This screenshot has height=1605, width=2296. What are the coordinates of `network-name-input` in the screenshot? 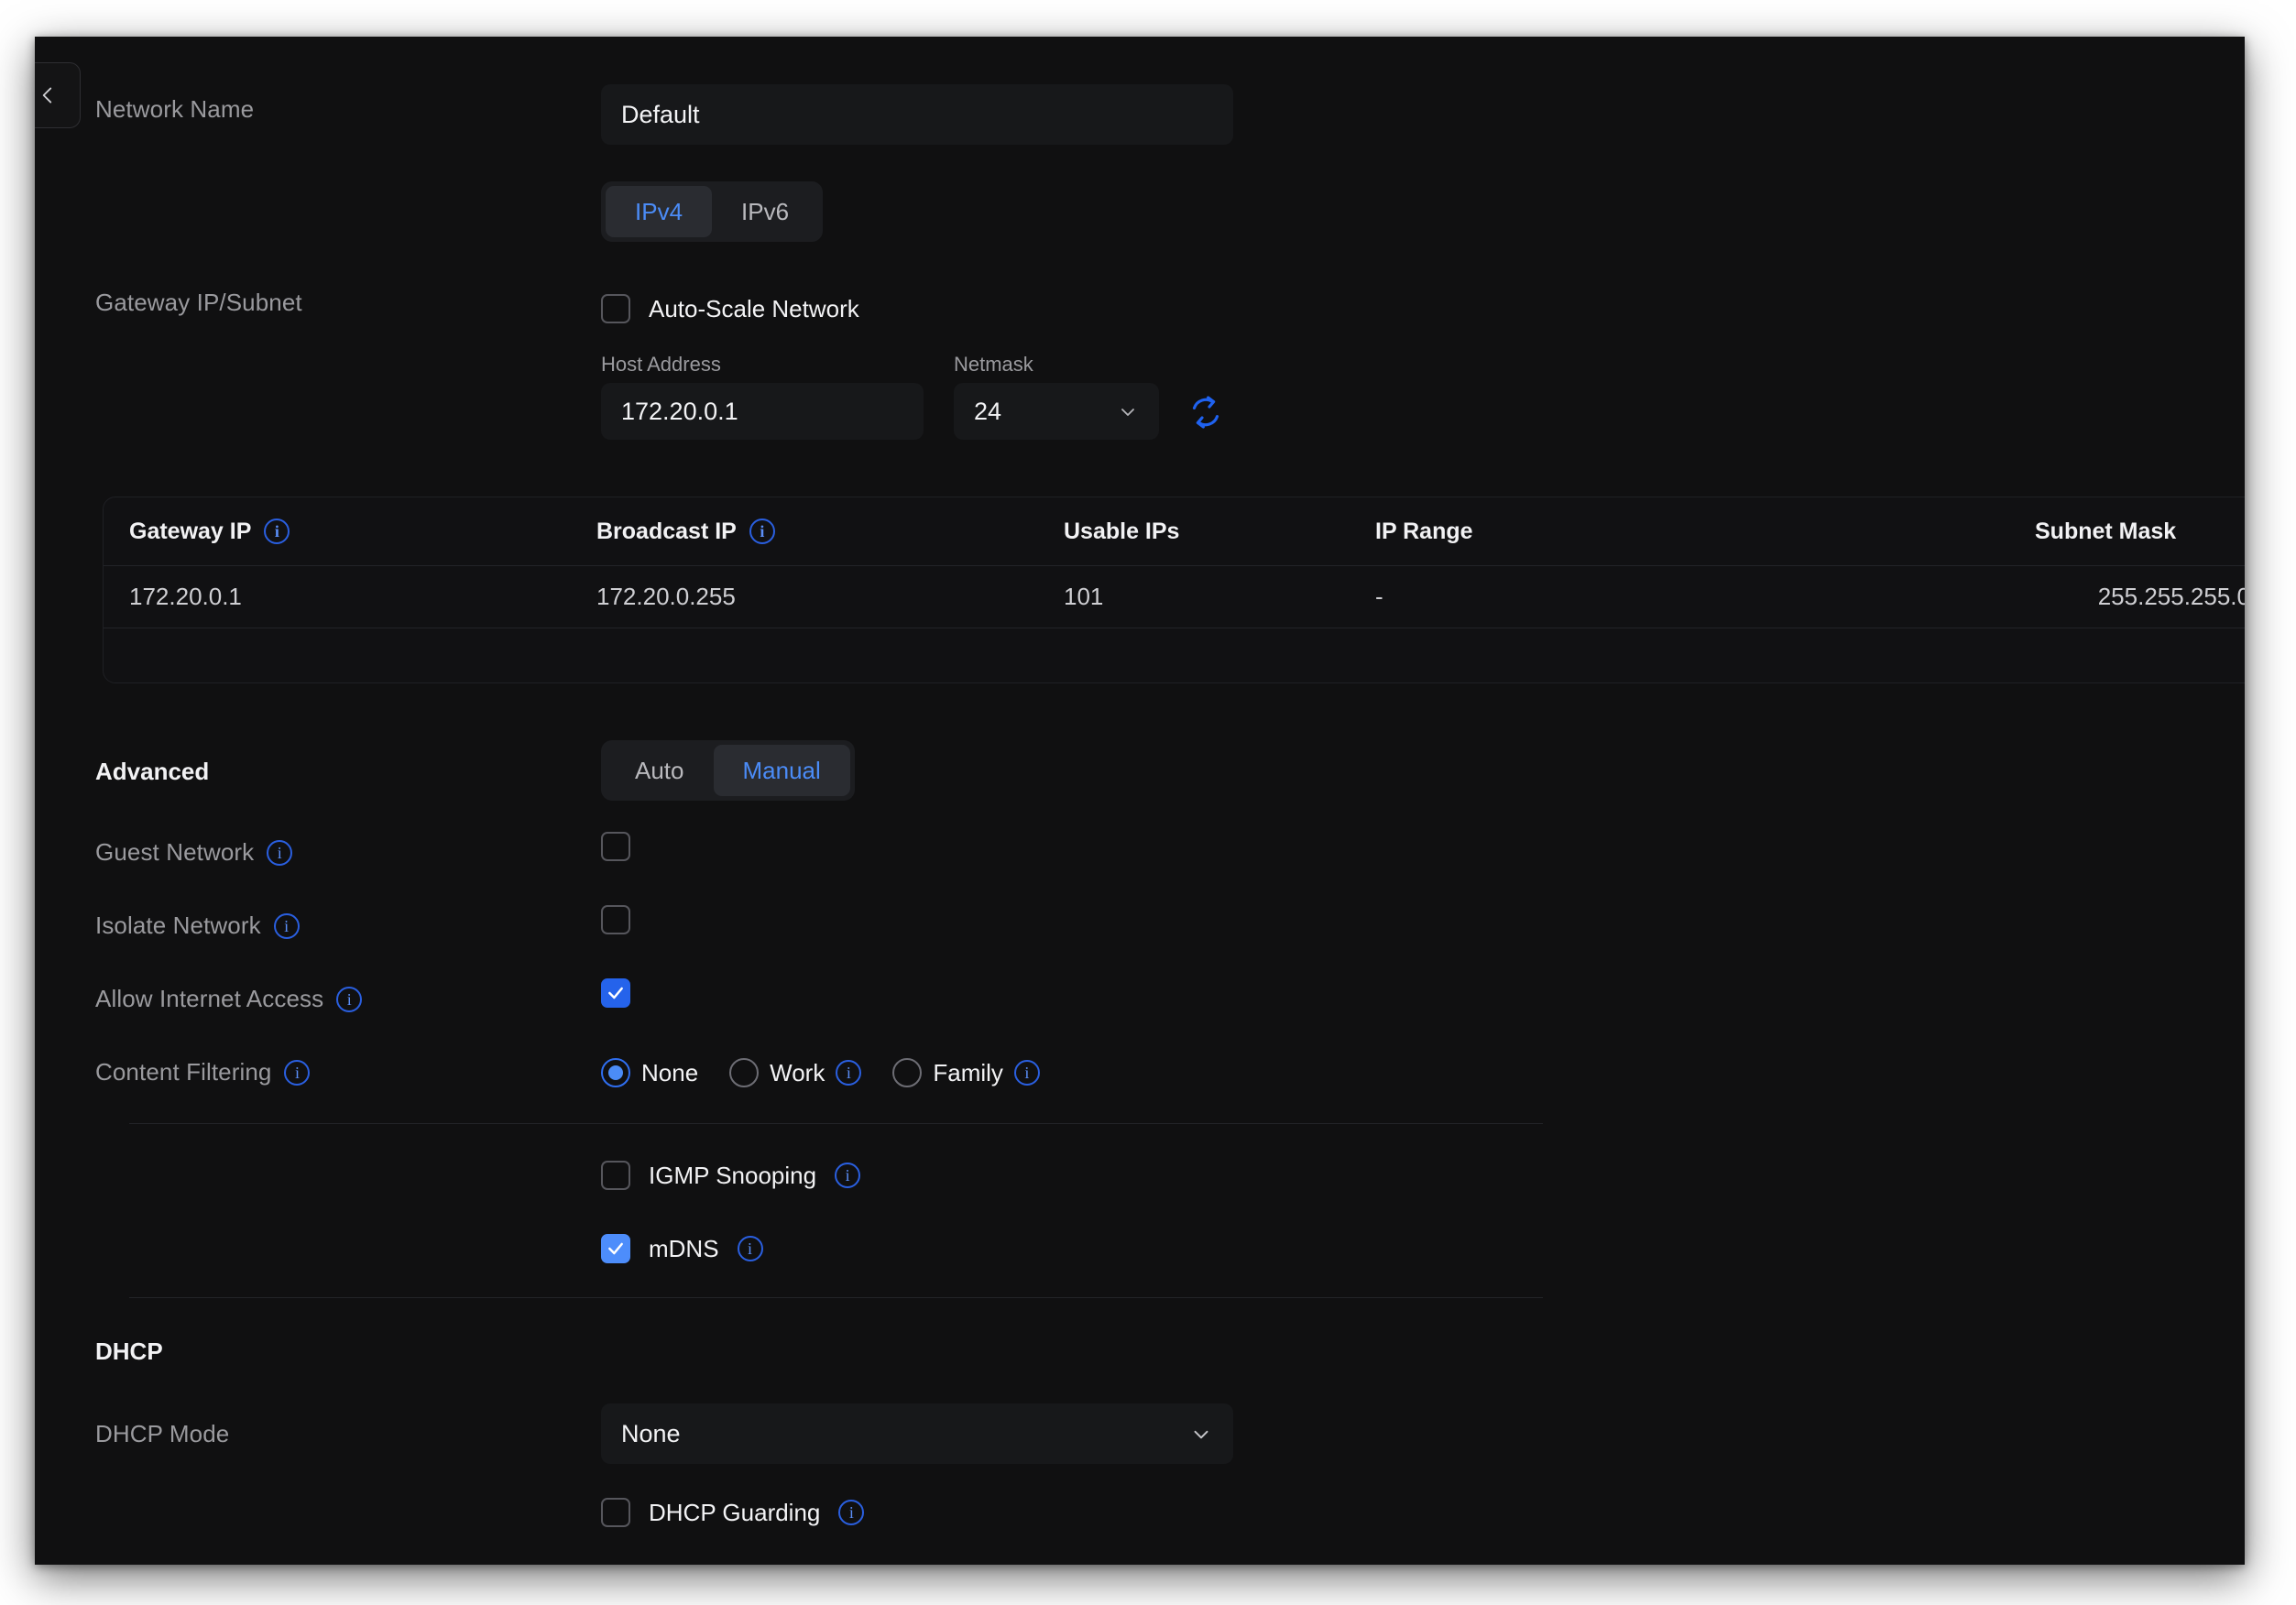 It's located at (917, 115).